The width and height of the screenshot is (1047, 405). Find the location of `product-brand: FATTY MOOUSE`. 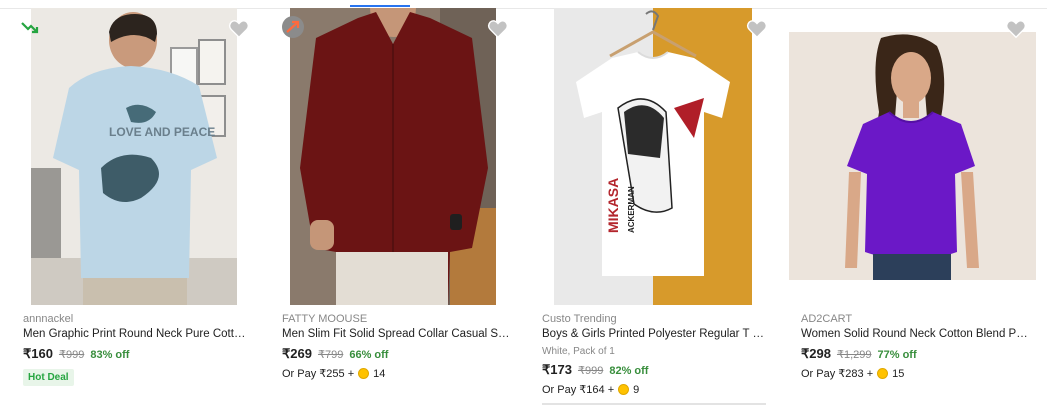

product-brand: FATTY MOOUSE is located at coordinates (325, 319).